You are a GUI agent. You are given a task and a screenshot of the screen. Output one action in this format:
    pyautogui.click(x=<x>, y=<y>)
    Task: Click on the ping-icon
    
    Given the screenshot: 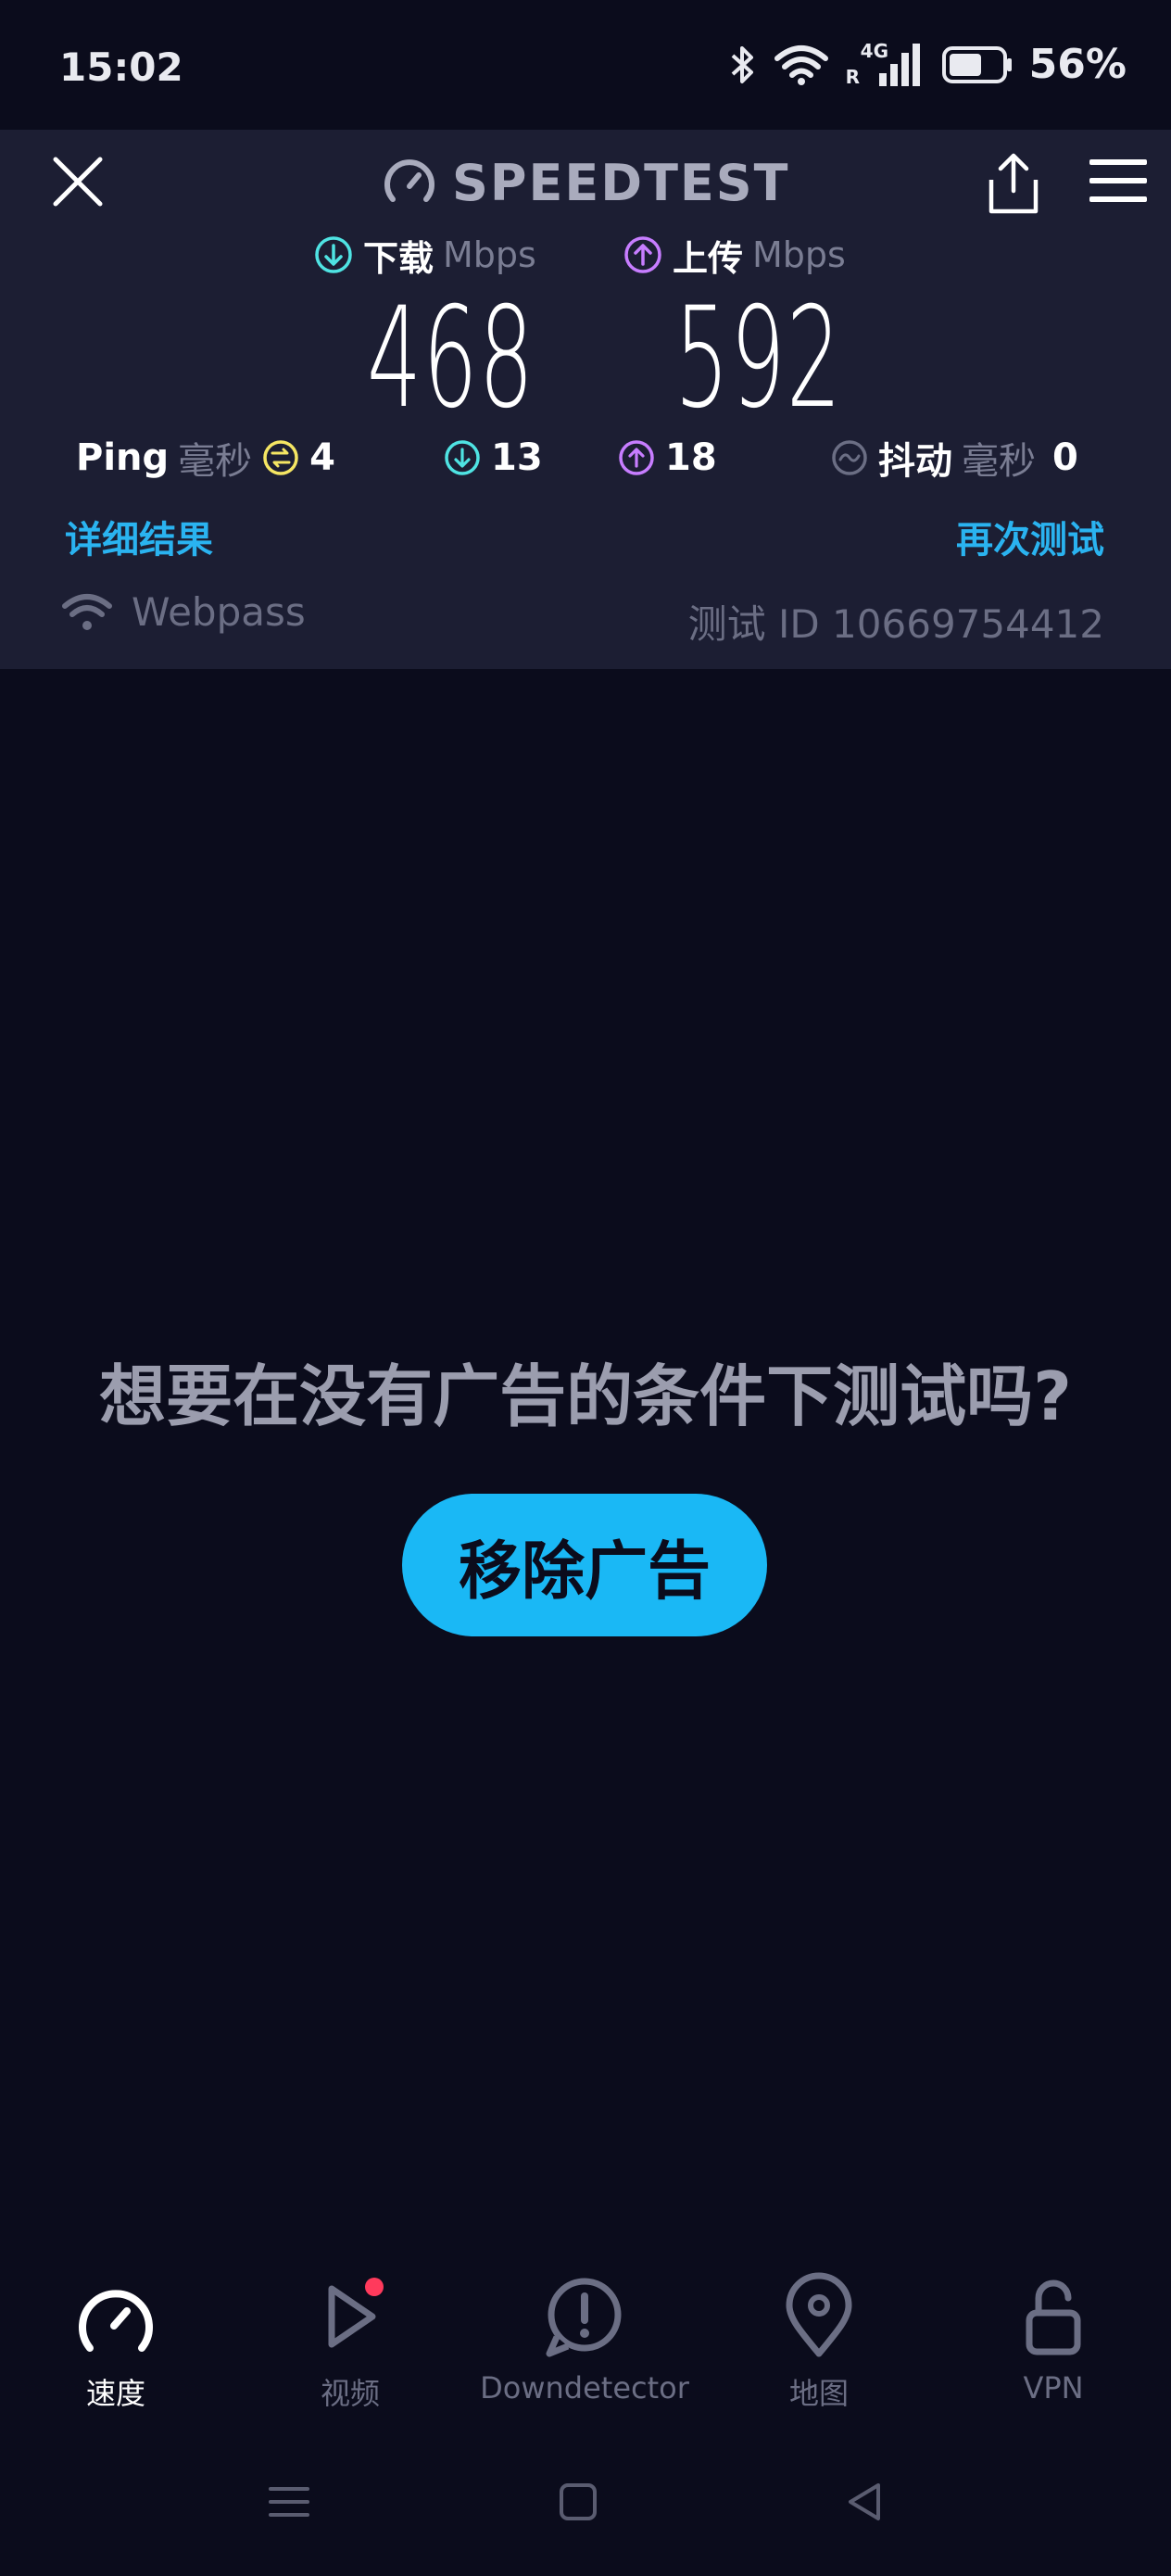 What is the action you would take?
    pyautogui.click(x=281, y=458)
    